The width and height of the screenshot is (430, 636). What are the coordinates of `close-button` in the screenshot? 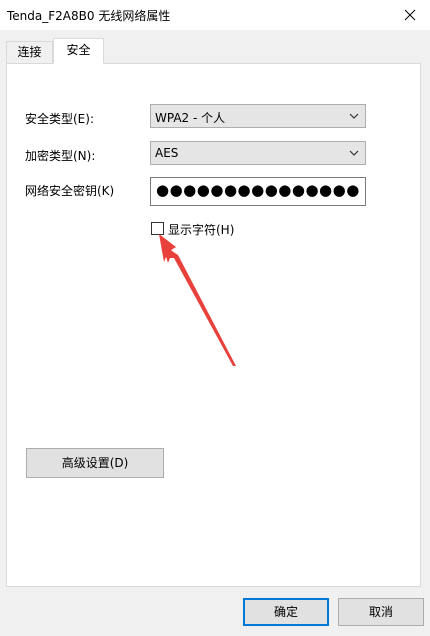 It's located at (410, 15).